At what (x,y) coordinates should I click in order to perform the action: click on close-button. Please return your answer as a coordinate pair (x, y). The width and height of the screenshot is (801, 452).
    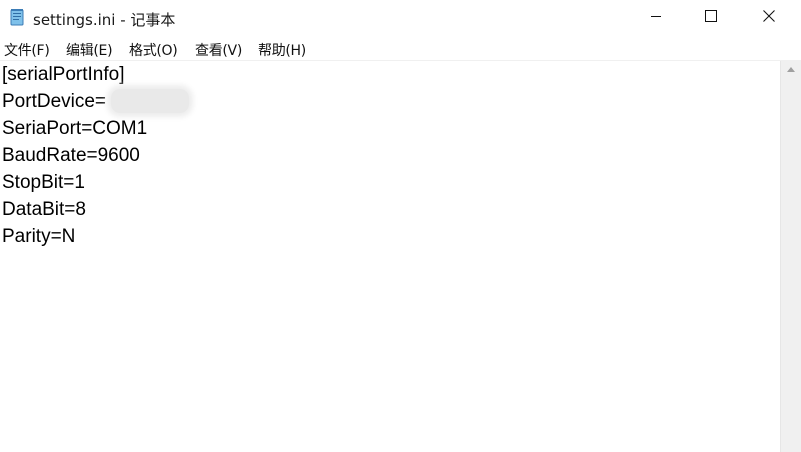
    Looking at the image, I should click on (769, 18).